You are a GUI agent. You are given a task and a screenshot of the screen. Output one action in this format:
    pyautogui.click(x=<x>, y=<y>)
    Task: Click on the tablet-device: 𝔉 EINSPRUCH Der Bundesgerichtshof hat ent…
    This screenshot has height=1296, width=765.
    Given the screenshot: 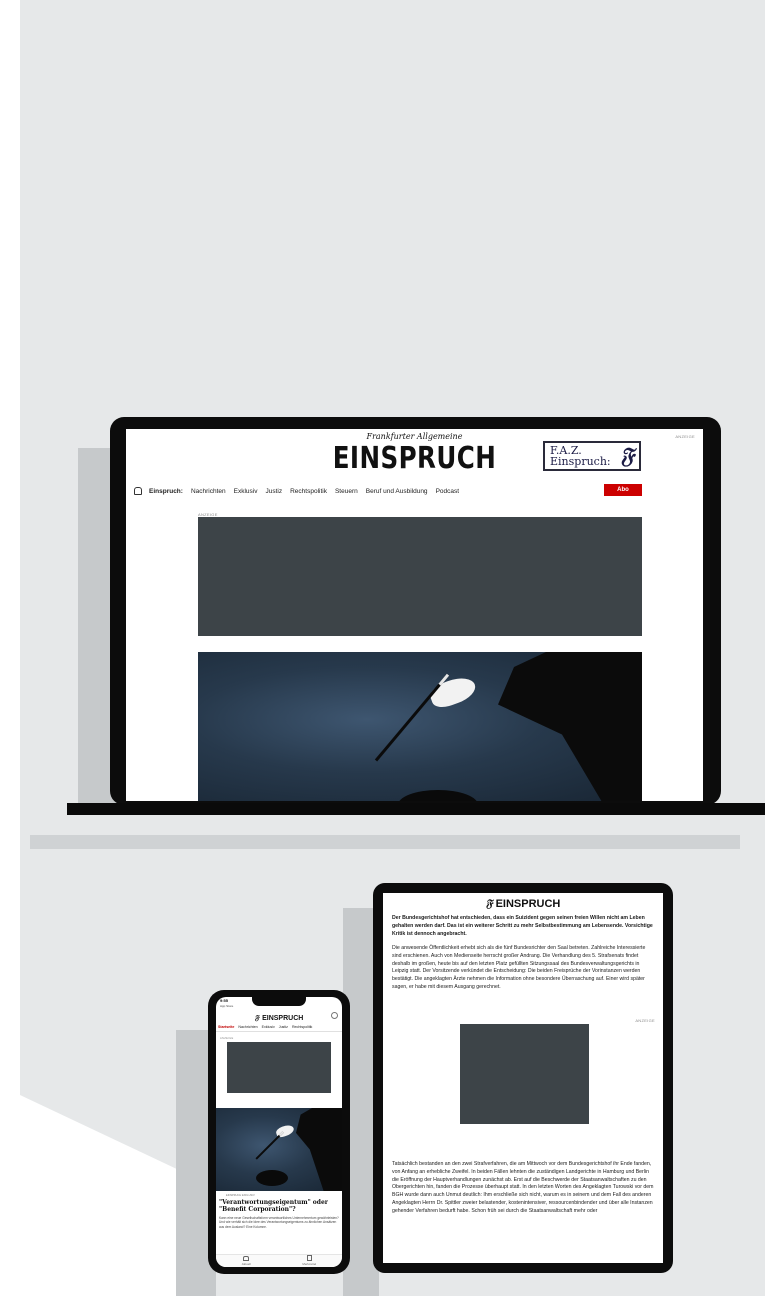 What is the action you would take?
    pyautogui.click(x=523, y=1078)
    